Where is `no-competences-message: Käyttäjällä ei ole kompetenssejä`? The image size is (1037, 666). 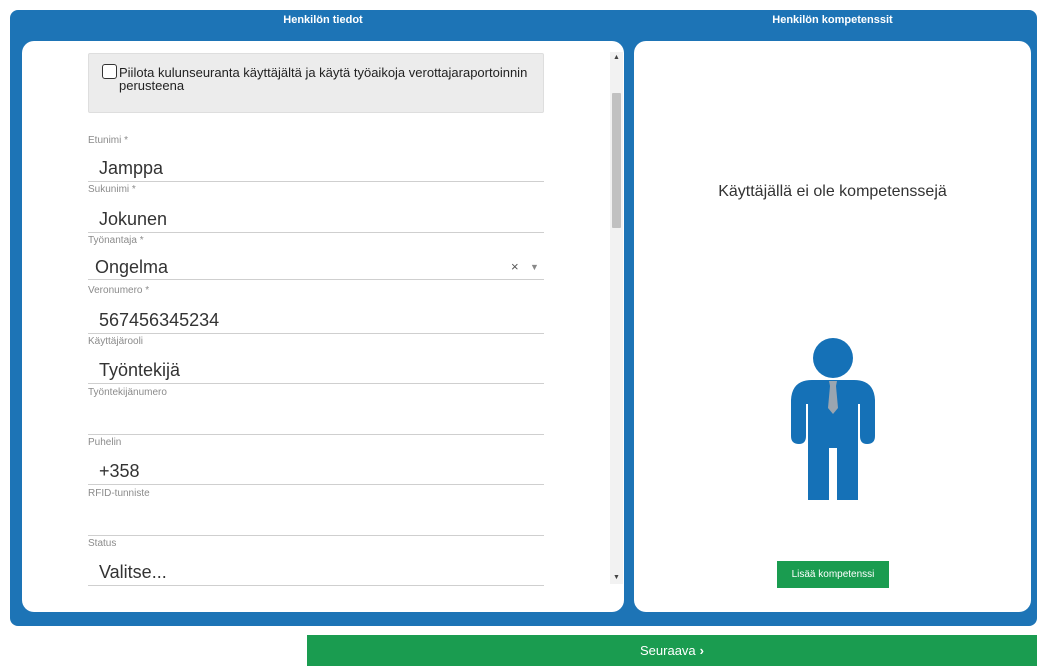
no-competences-message: Käyttäjällä ei ole kompetenssejä is located at coordinates (832, 191).